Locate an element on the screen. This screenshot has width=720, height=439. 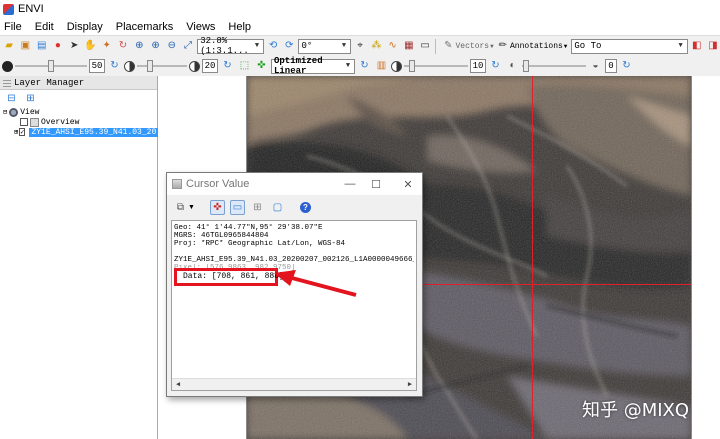
spectral-profile-icon: ∿ is located at coordinates (392, 46).